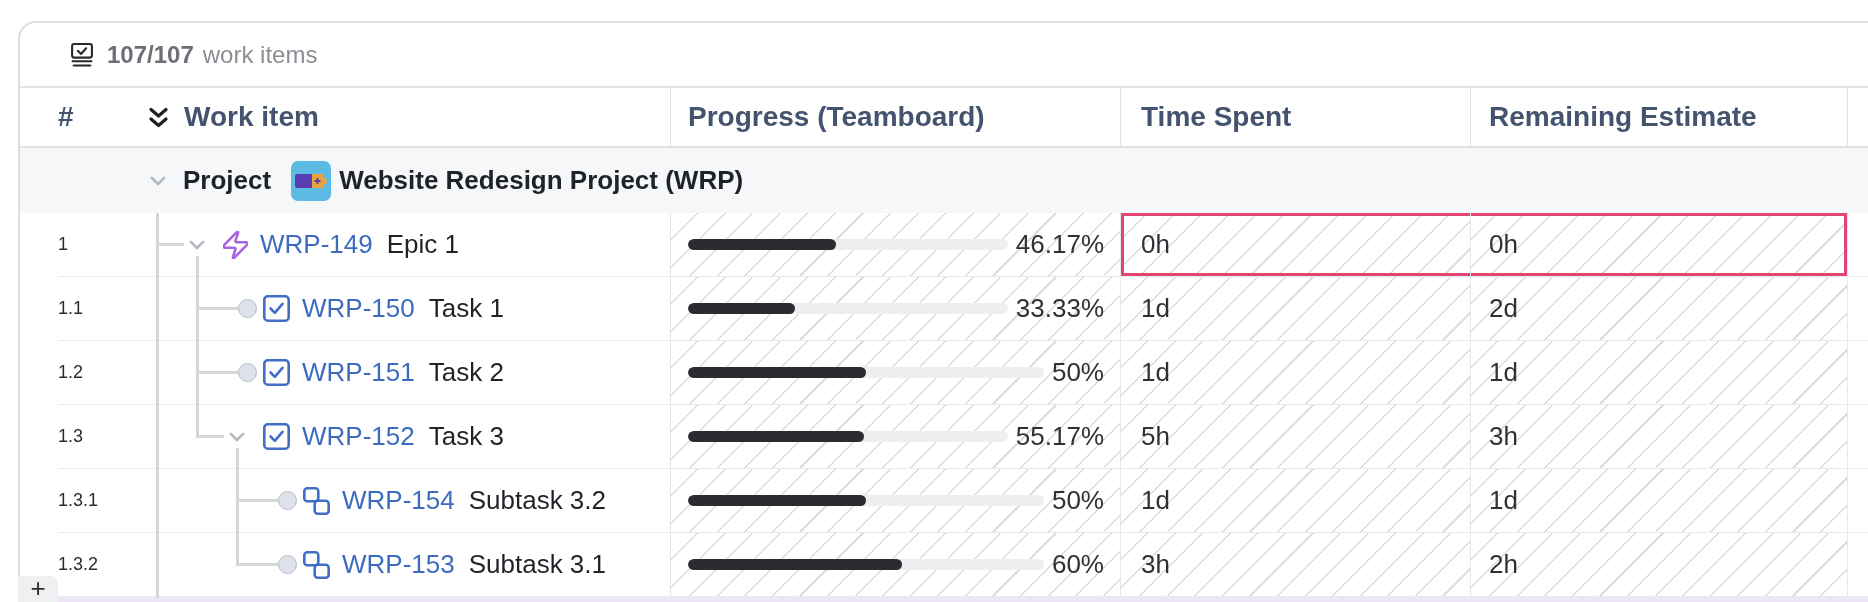 This screenshot has height=602, width=1868. Describe the element at coordinates (71, 372) in the screenshot. I see `row-number: 1.2` at that location.